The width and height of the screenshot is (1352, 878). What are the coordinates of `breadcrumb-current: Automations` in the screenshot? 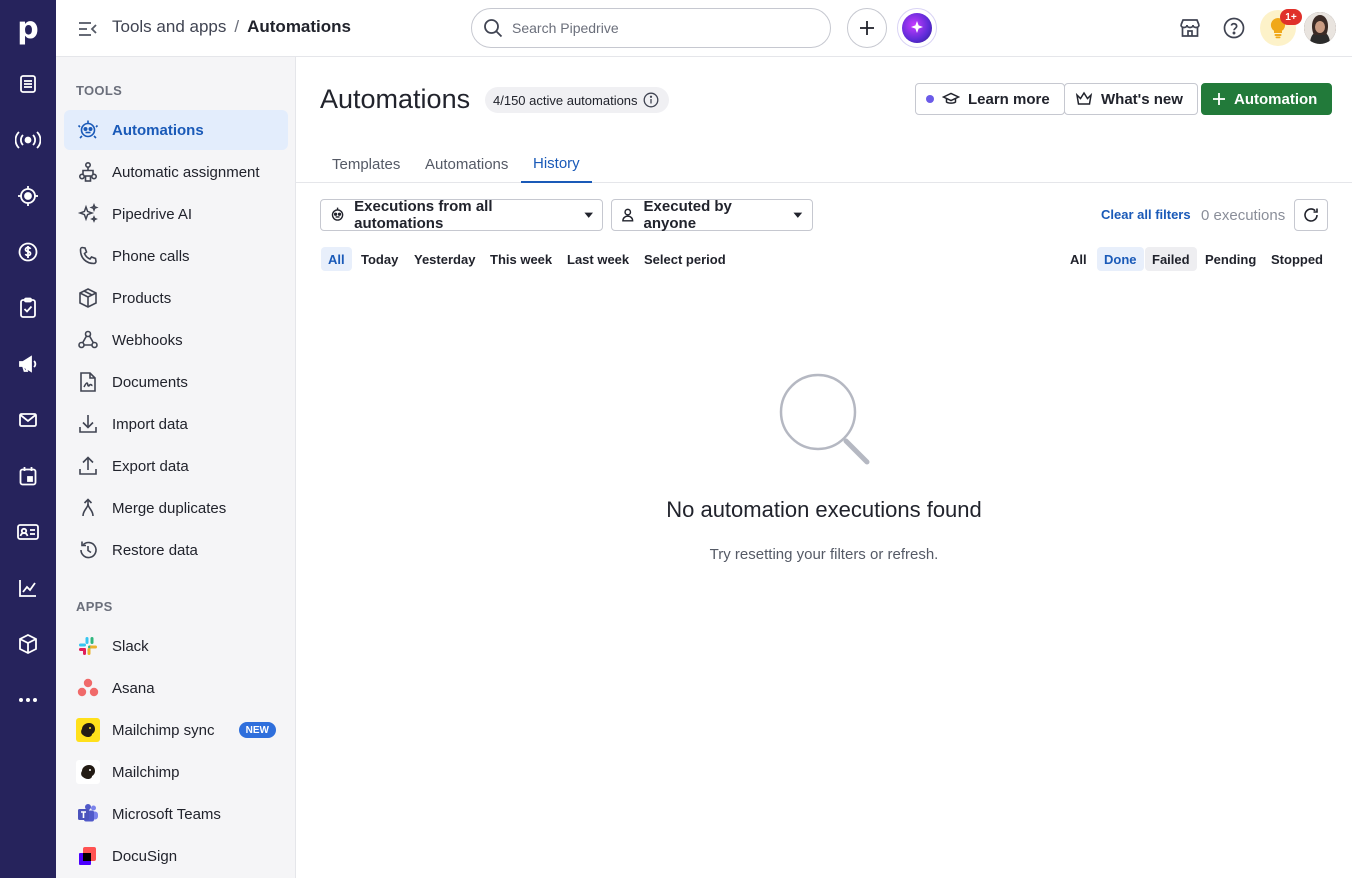 It's located at (299, 26).